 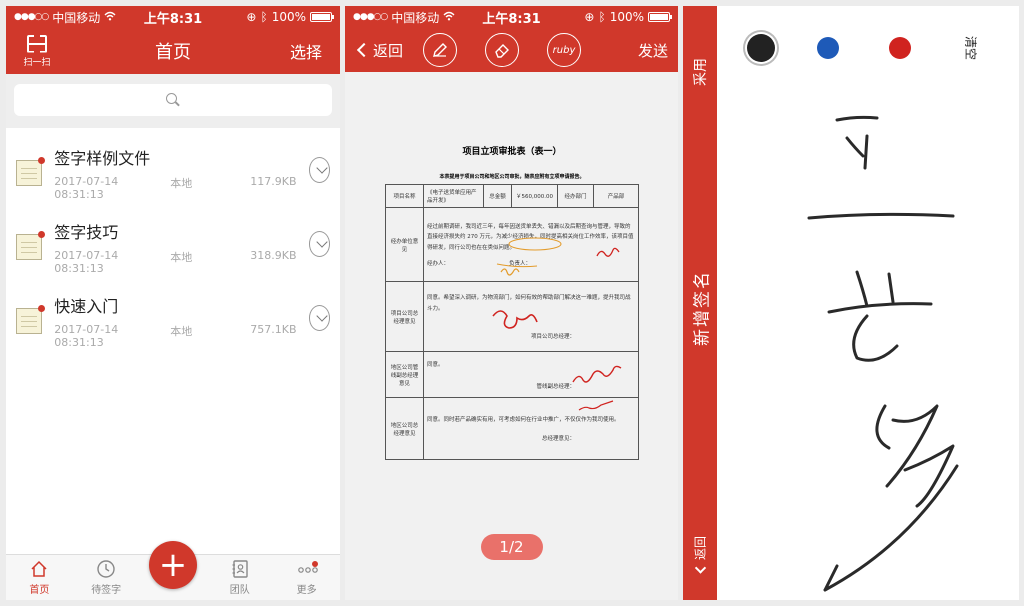 I want to click on viewer-navbar: 返回 ruby 发送, so click(x=511, y=50).